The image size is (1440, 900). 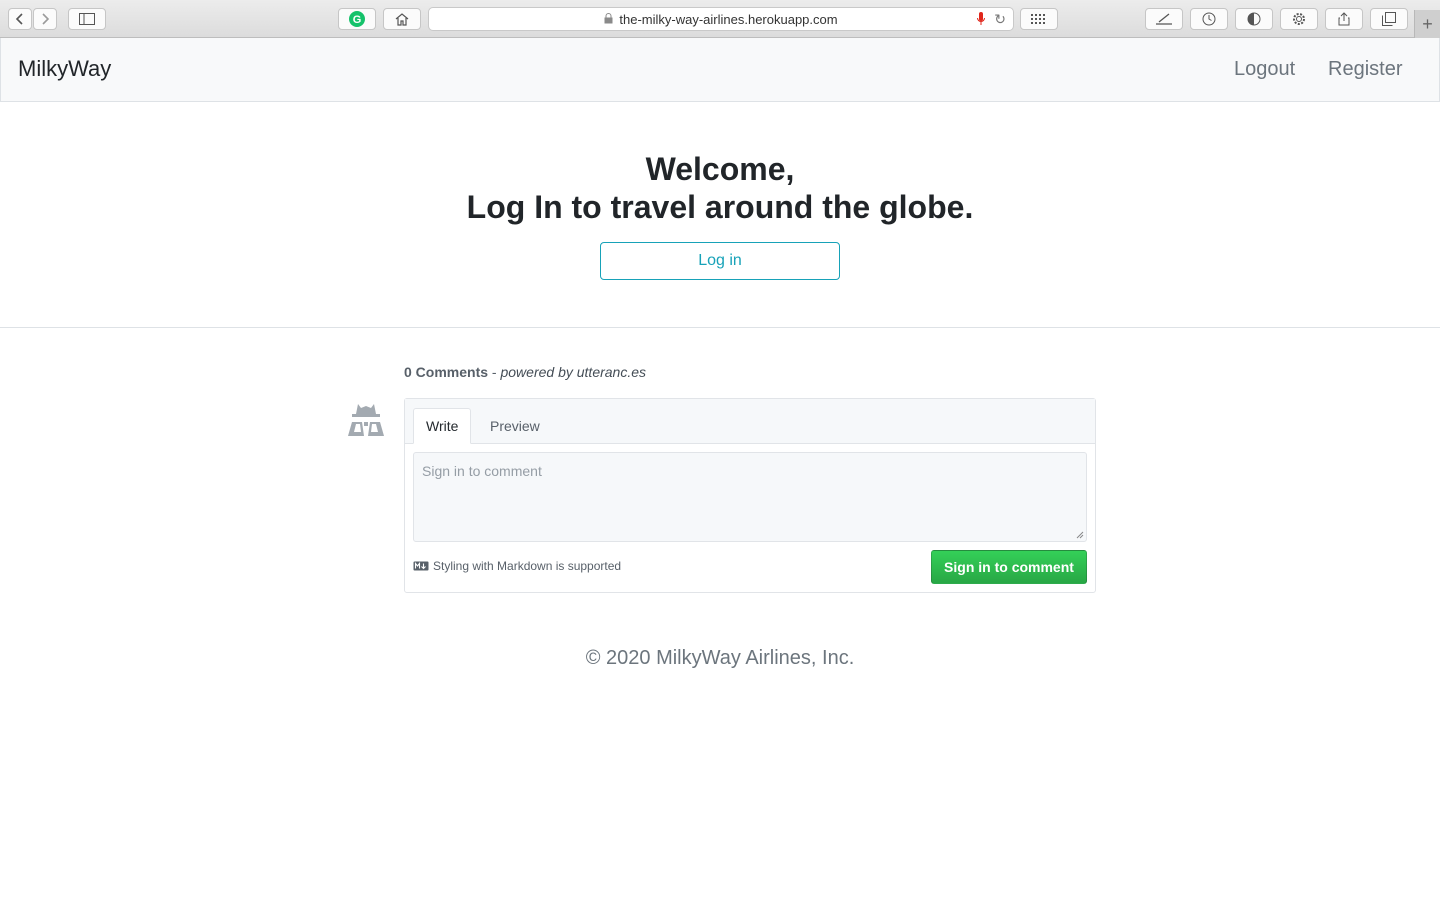 What do you see at coordinates (720, 207) in the screenshot?
I see `tagline-line: Log In to travel around the globe.` at bounding box center [720, 207].